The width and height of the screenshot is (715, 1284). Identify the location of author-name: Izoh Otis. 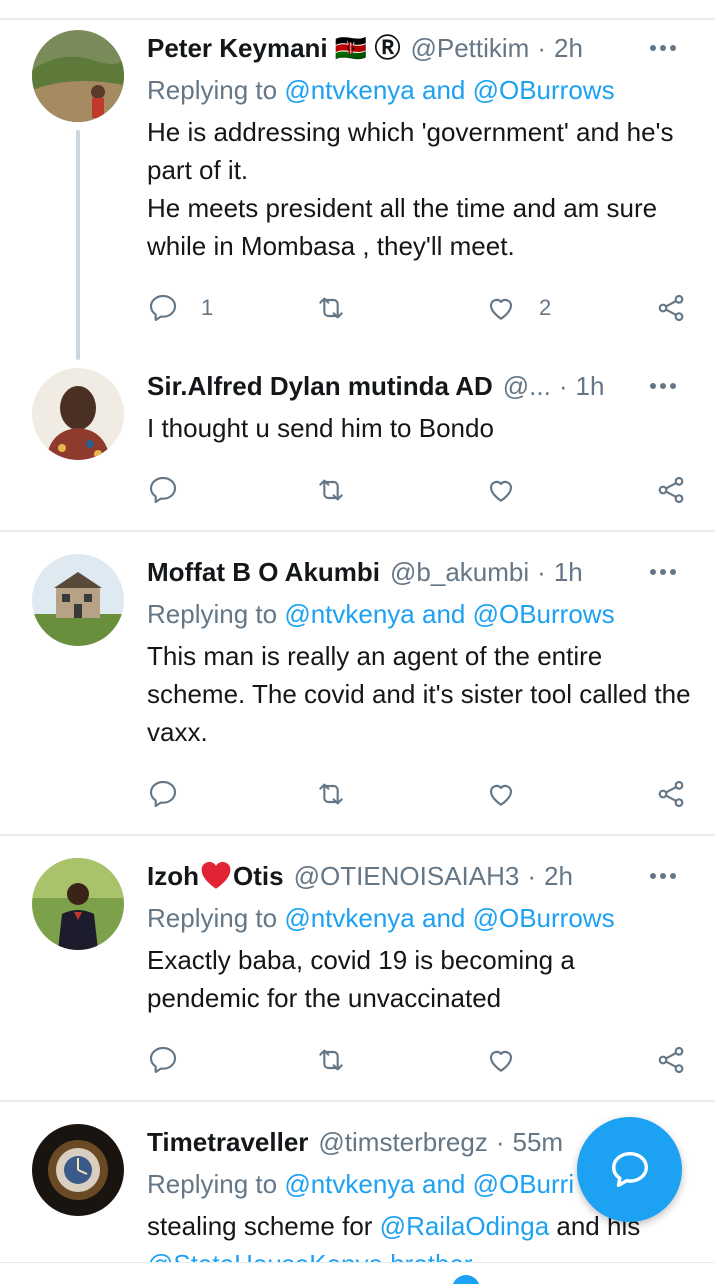
(215, 876).